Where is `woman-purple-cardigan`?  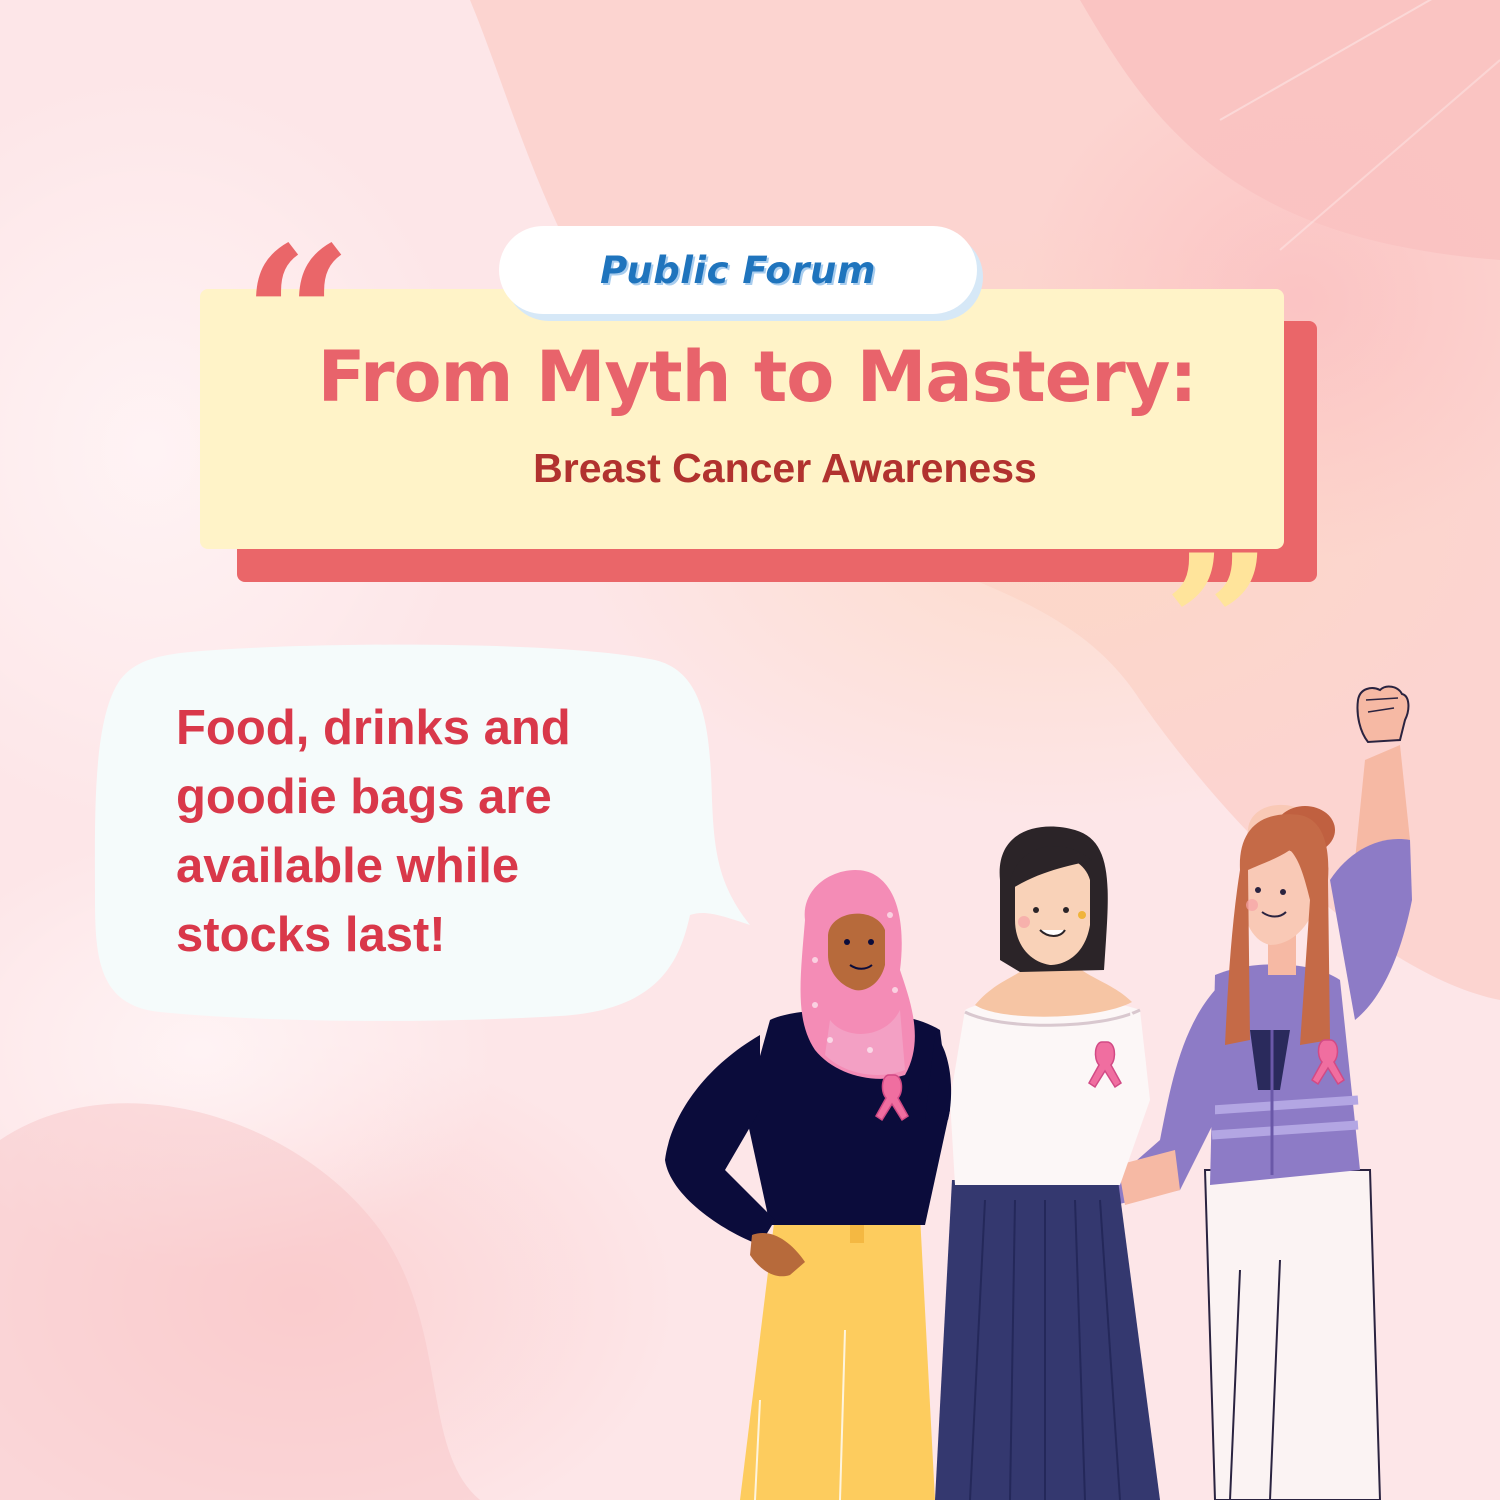 woman-purple-cardigan is located at coordinates (1263, 1092).